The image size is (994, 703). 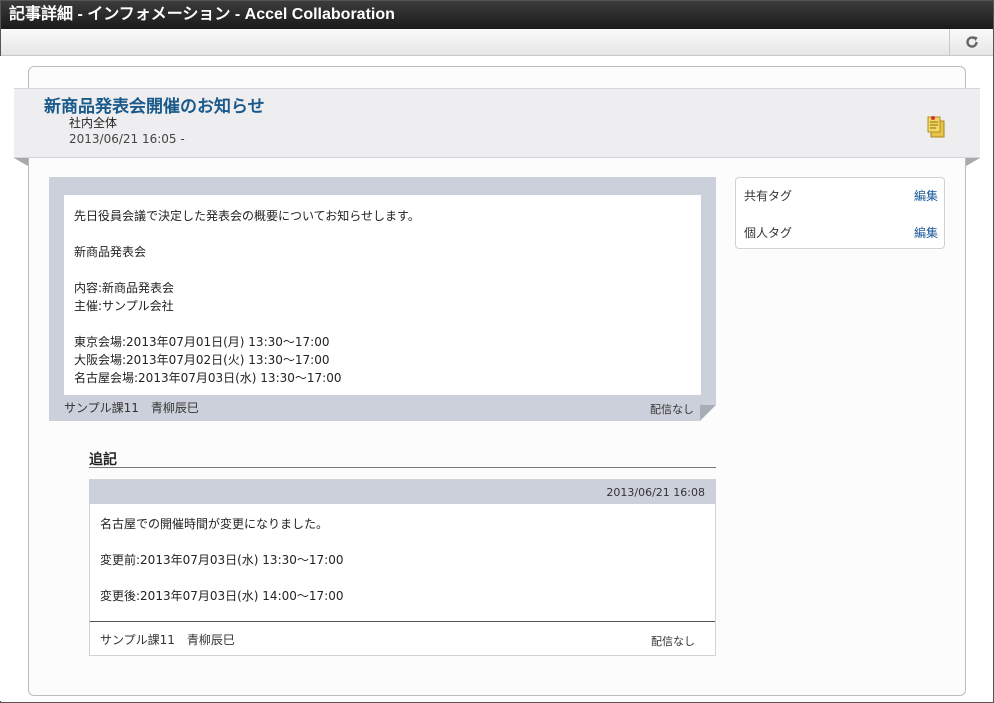 I want to click on memo-icon, so click(x=936, y=127).